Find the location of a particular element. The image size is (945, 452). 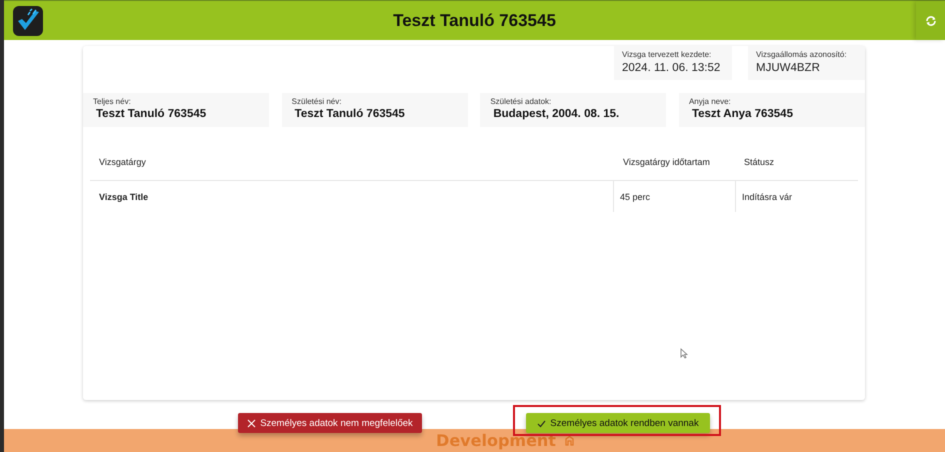

info-value: Teszt Anya 763545 is located at coordinates (742, 114).